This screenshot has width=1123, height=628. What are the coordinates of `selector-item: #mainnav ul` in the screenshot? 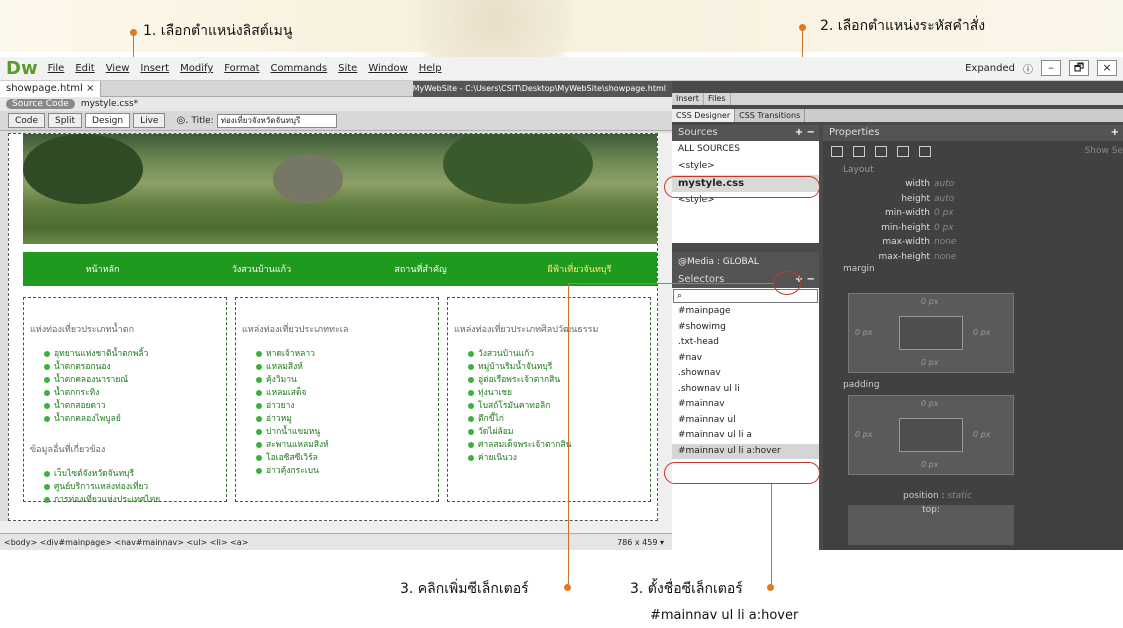 It's located at (745, 421).